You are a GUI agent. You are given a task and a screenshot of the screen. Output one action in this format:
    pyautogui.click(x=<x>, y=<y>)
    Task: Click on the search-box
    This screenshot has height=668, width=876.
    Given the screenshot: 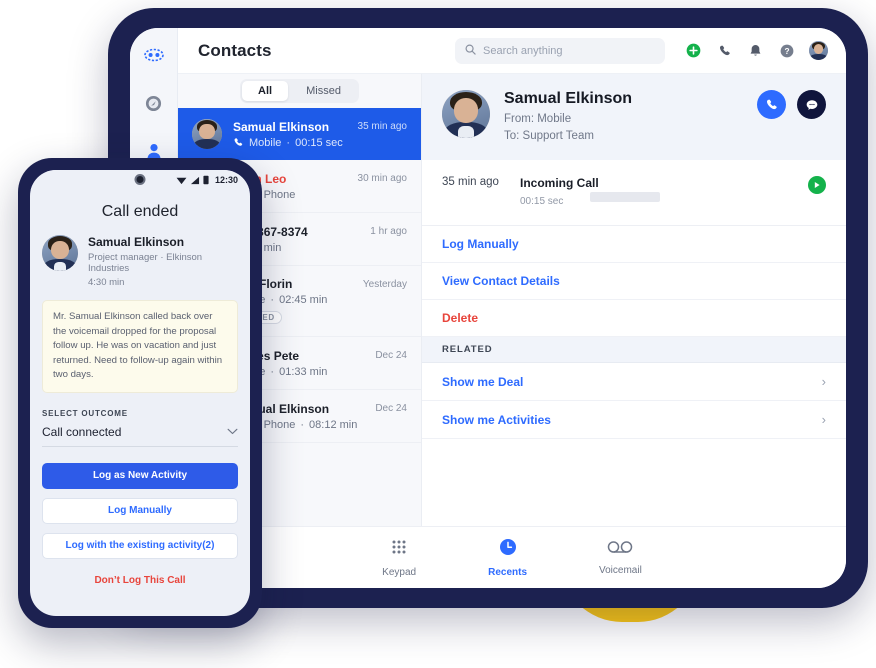 What is the action you would take?
    pyautogui.click(x=560, y=50)
    